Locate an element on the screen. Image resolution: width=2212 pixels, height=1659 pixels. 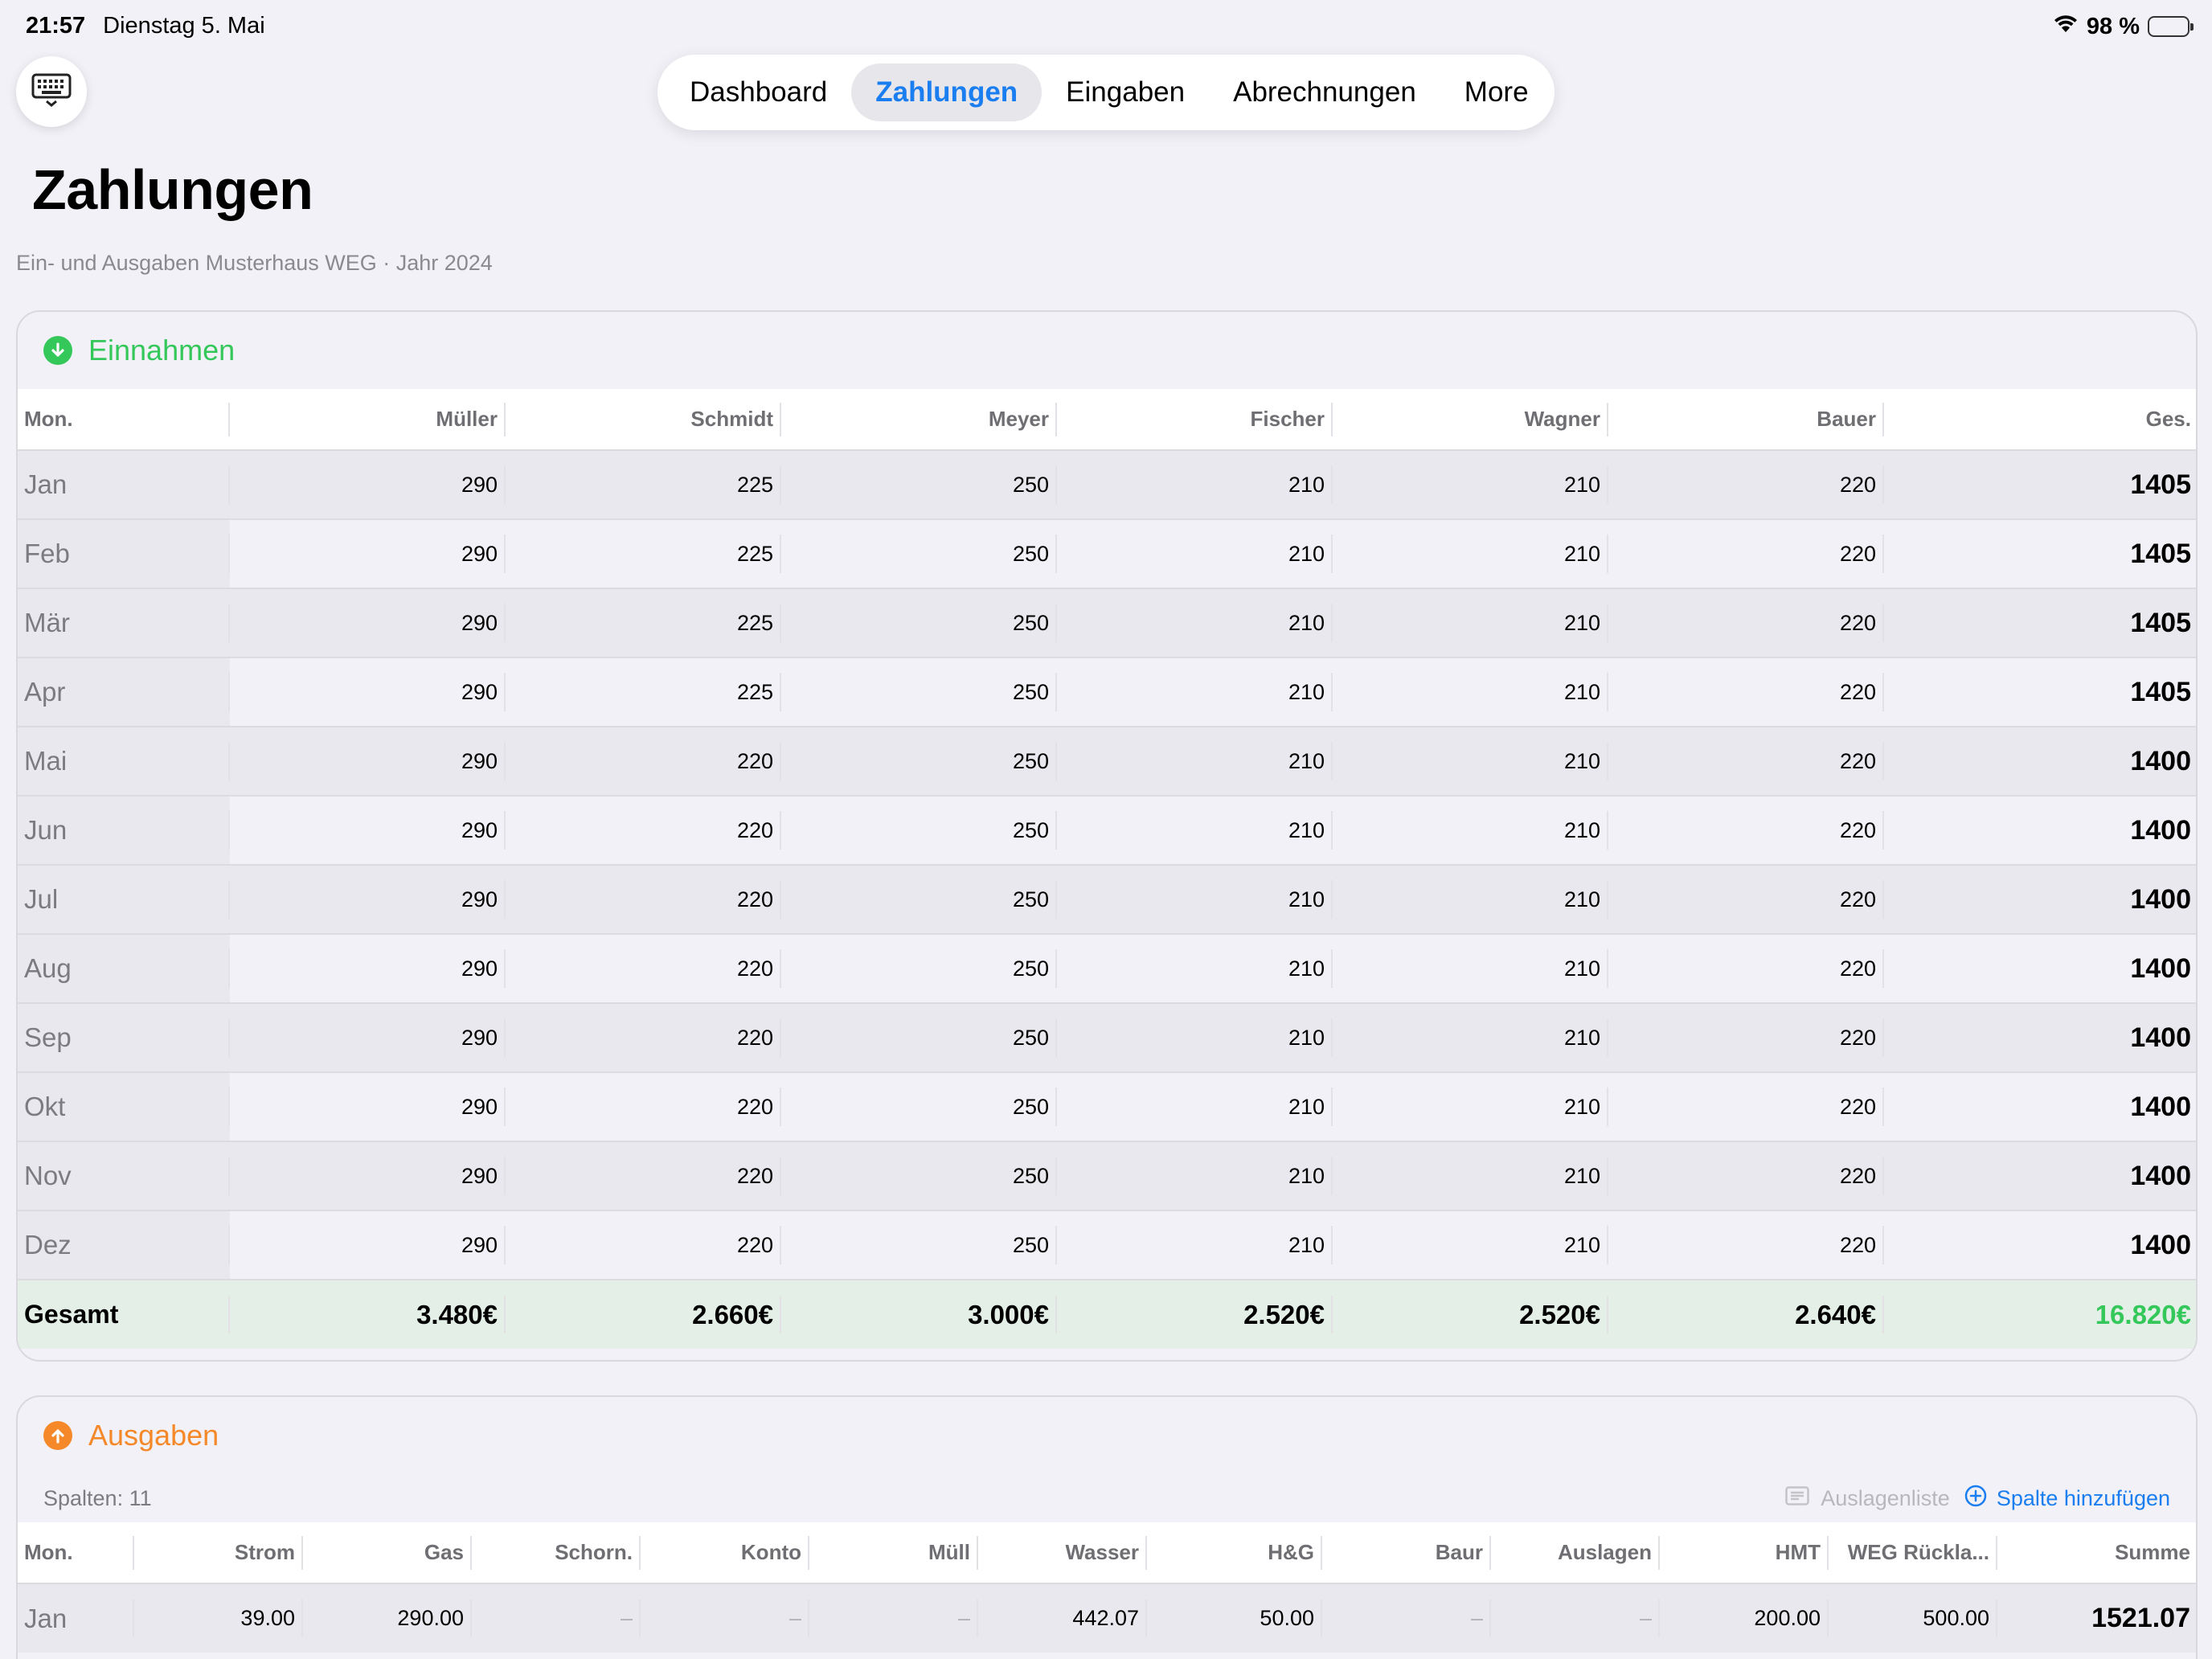
row-total-cell: 1521.07 is located at coordinates (2096, 1618).